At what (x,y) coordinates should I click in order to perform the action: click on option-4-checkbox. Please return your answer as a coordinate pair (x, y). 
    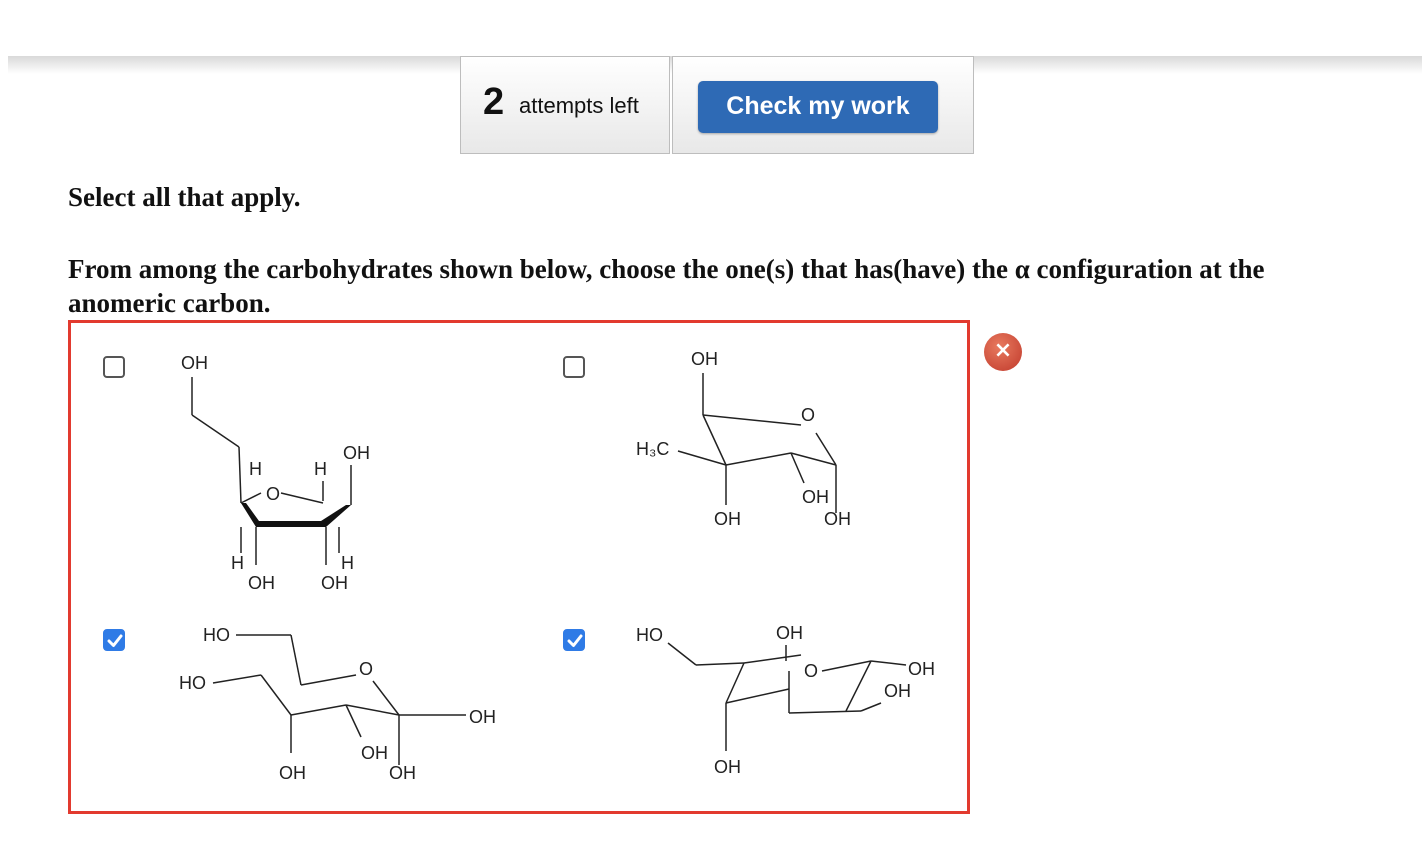
    Looking at the image, I should click on (574, 640).